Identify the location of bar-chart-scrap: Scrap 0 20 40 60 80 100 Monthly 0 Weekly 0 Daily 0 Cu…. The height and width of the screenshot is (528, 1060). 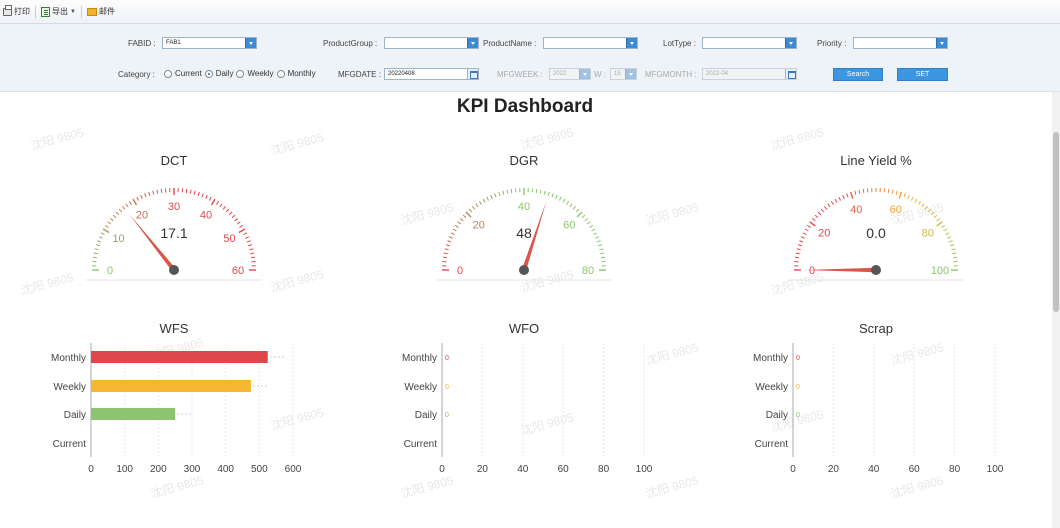
(878, 398).